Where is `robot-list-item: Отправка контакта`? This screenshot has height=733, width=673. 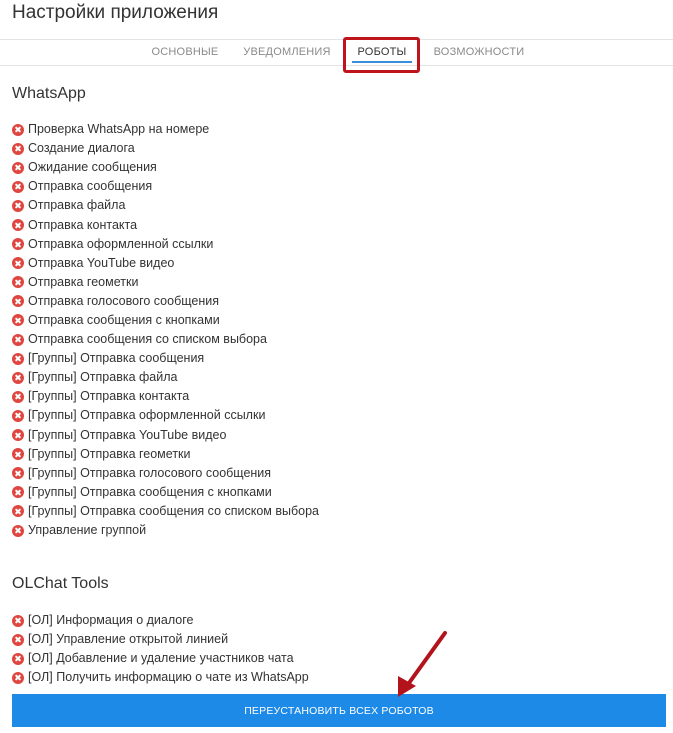 robot-list-item: Отправка контакта is located at coordinates (165, 224).